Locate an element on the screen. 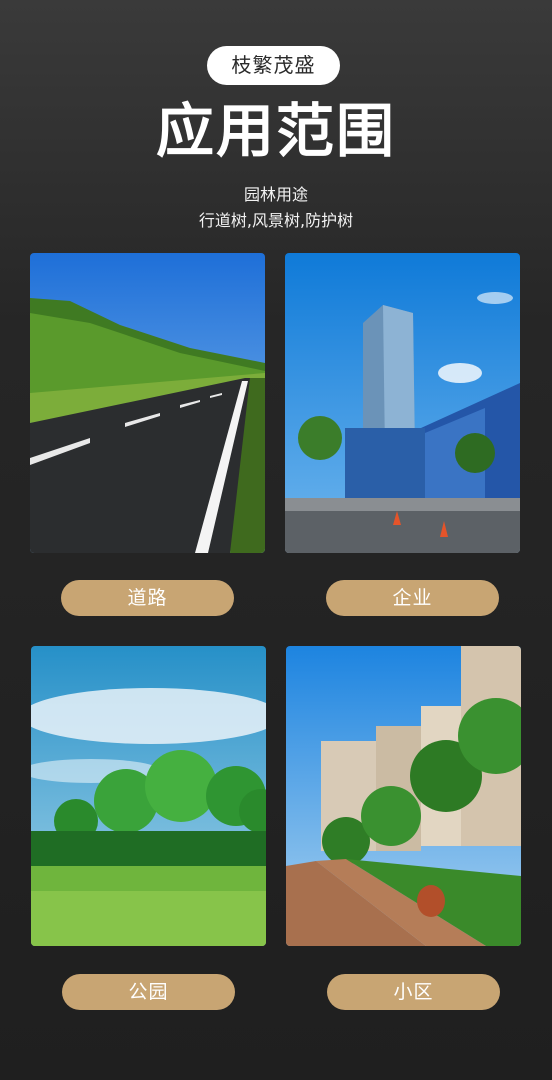 This screenshot has width=552, height=1080. subtitle-tree-types: 行道树,风景树,防护树 is located at coordinates (276, 220).